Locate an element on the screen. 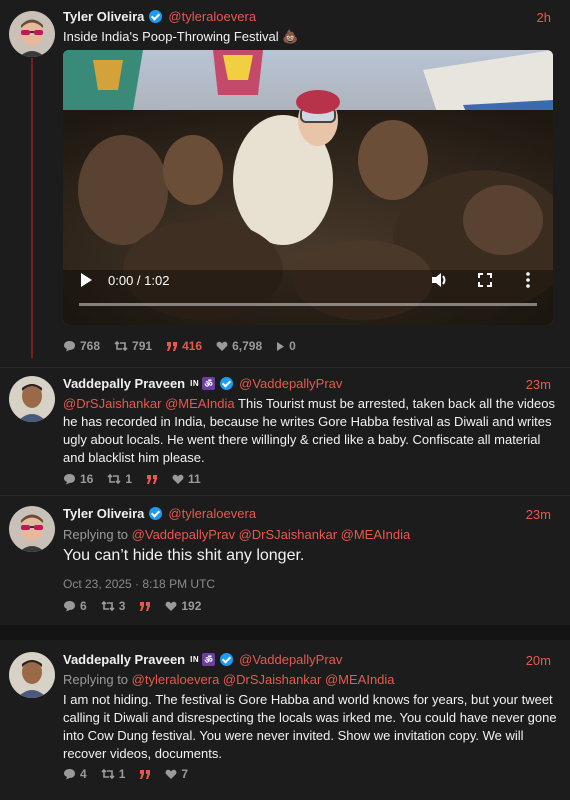 This screenshot has width=570, height=800. more-options-icon is located at coordinates (528, 282).